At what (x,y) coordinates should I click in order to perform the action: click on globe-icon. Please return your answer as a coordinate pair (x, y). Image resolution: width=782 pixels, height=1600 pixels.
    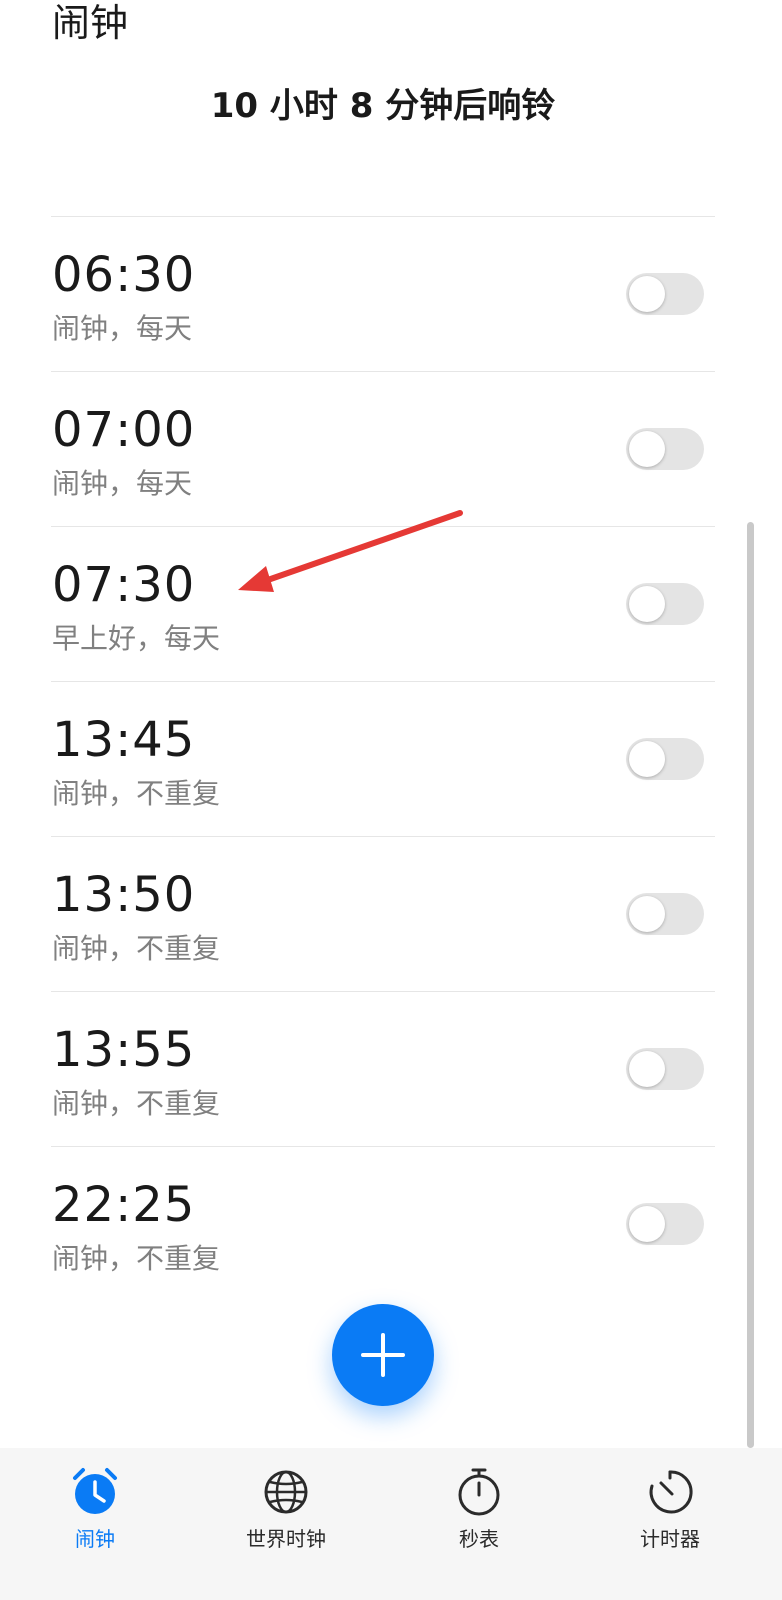
    Looking at the image, I should click on (286, 1492).